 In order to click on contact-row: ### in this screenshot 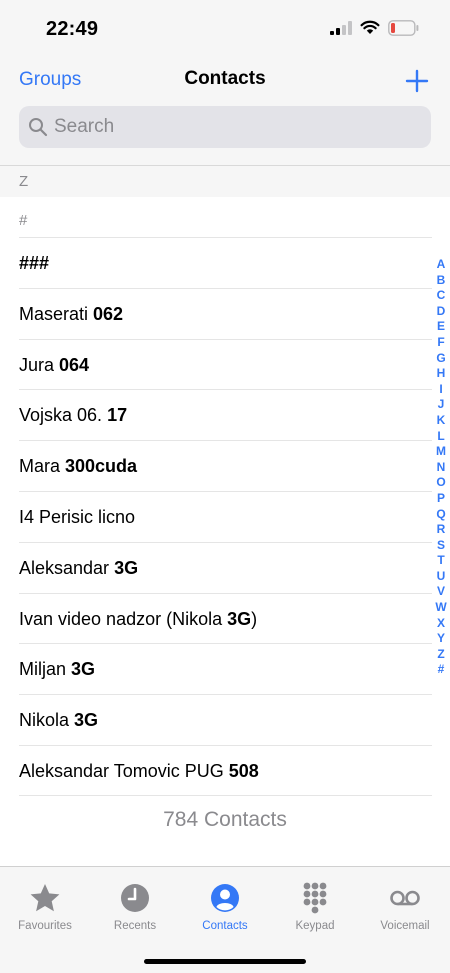, I will do `click(225, 262)`.